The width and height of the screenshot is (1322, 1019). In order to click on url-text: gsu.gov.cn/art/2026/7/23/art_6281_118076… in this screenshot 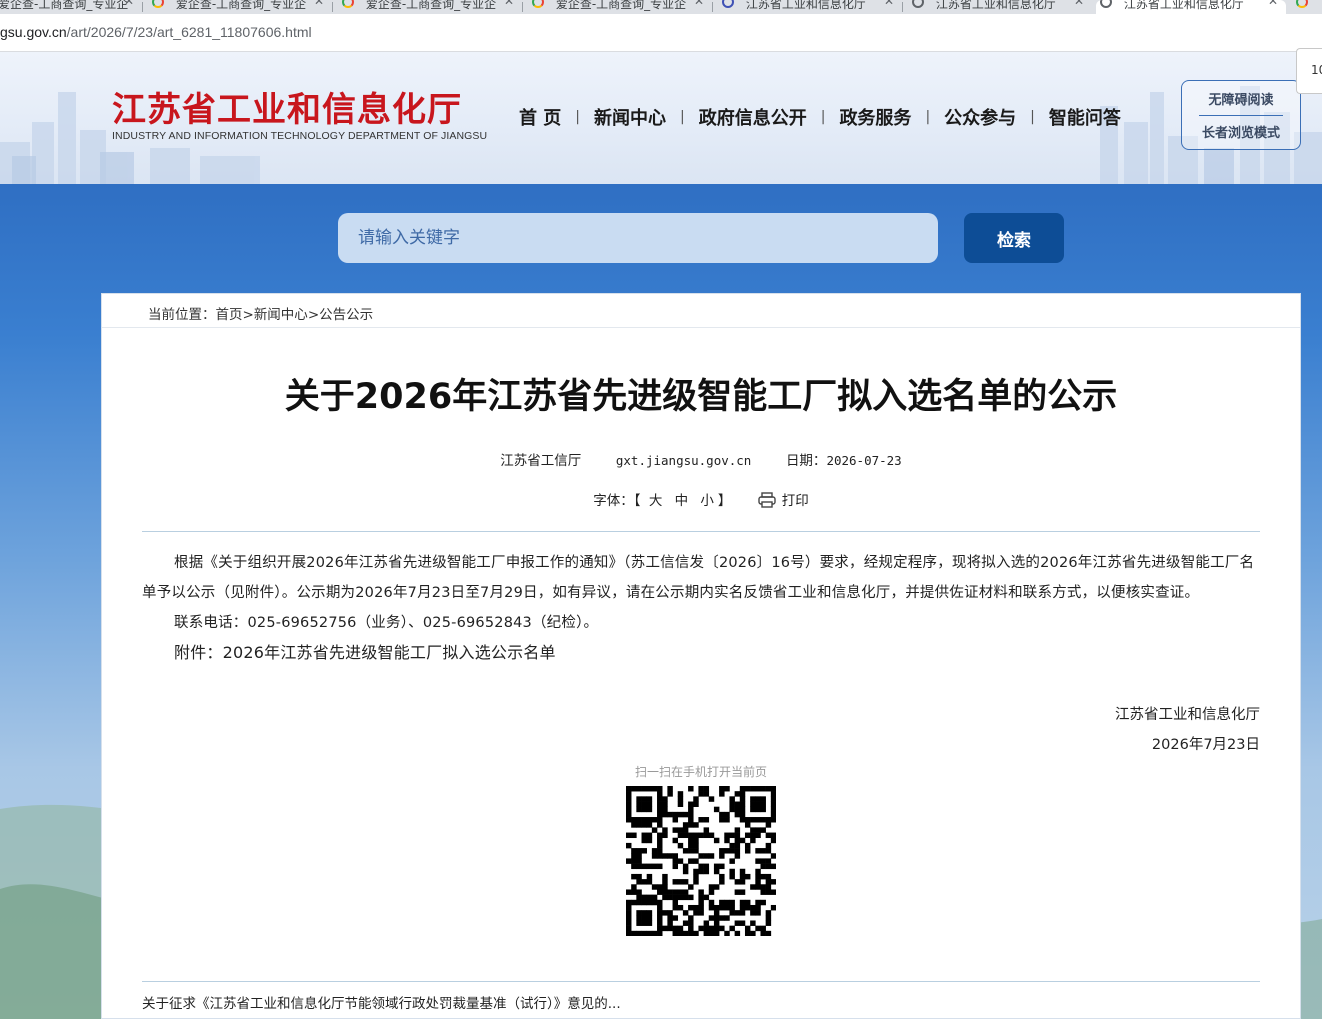, I will do `click(156, 32)`.